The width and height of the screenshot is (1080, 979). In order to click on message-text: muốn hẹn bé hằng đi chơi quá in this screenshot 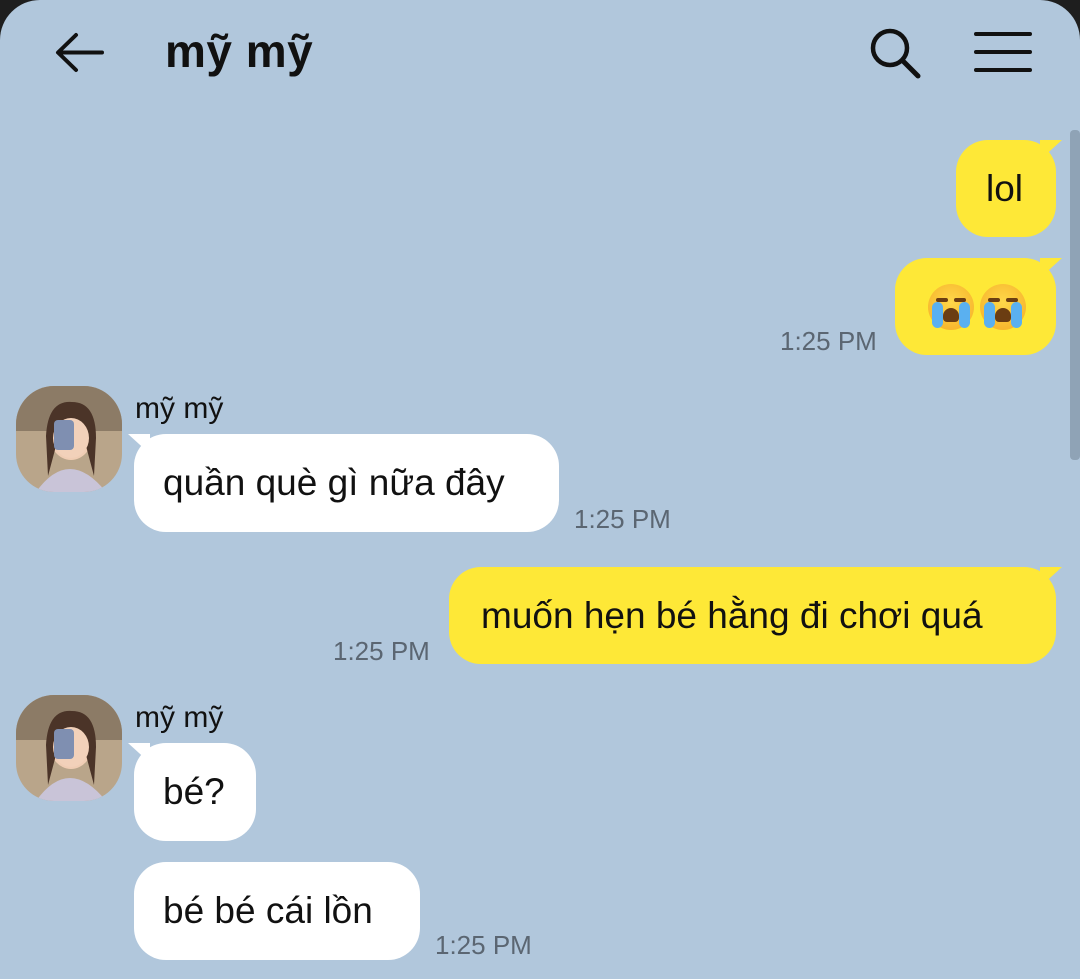, I will do `click(732, 615)`.